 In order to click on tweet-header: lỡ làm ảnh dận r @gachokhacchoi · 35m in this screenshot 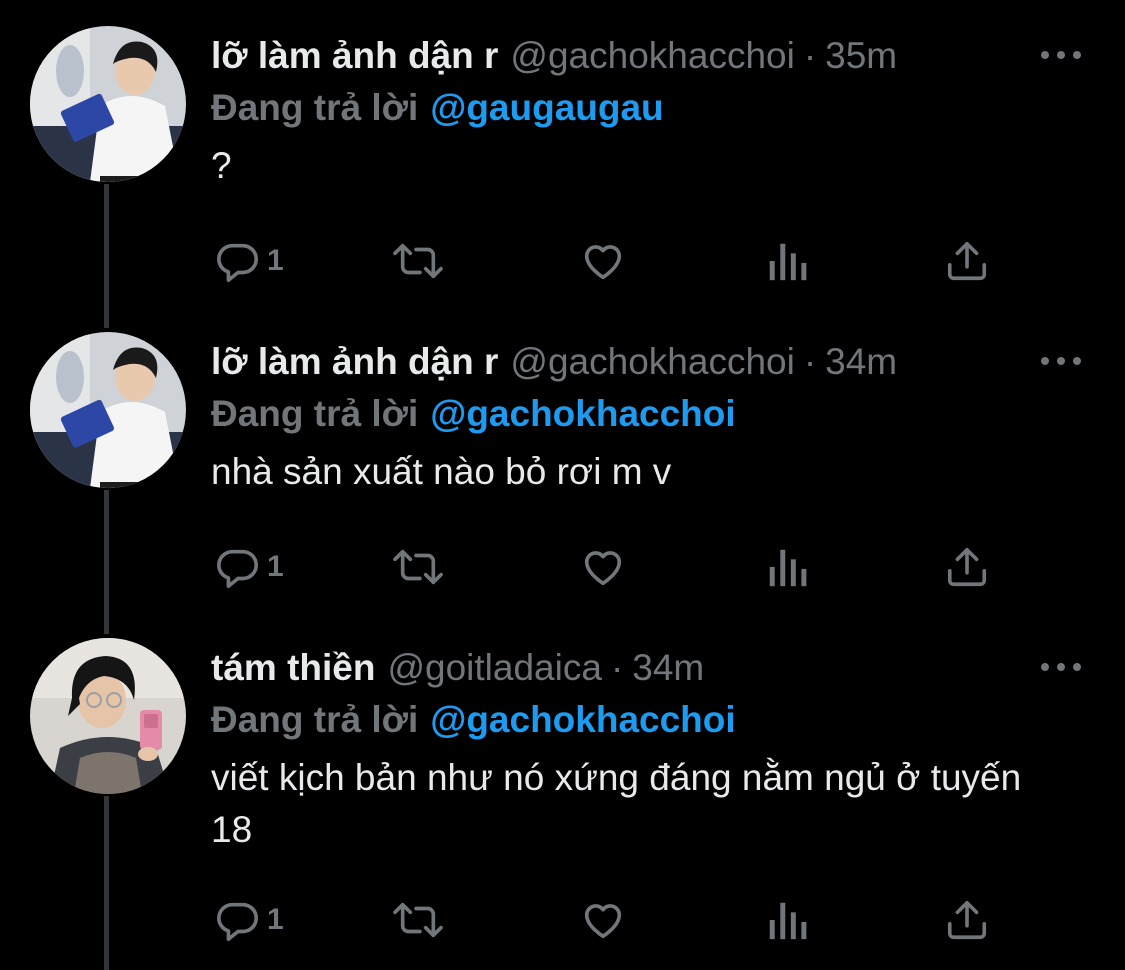, I will do `click(554, 56)`.